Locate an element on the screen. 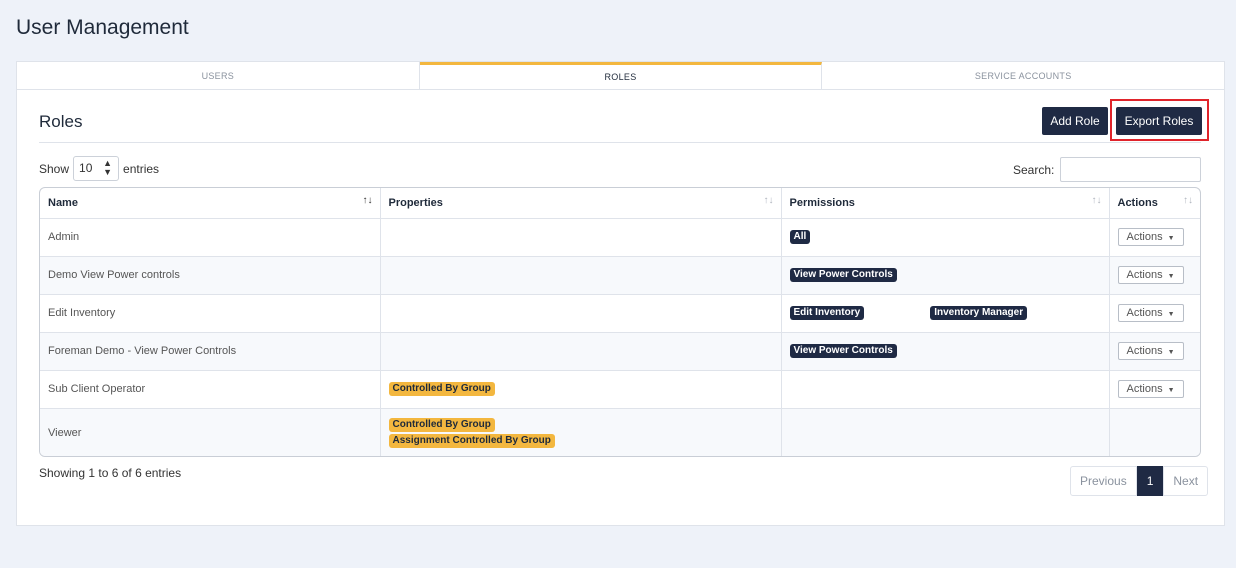 The width and height of the screenshot is (1236, 568). pagination: Previous 1 Next is located at coordinates (1139, 481).